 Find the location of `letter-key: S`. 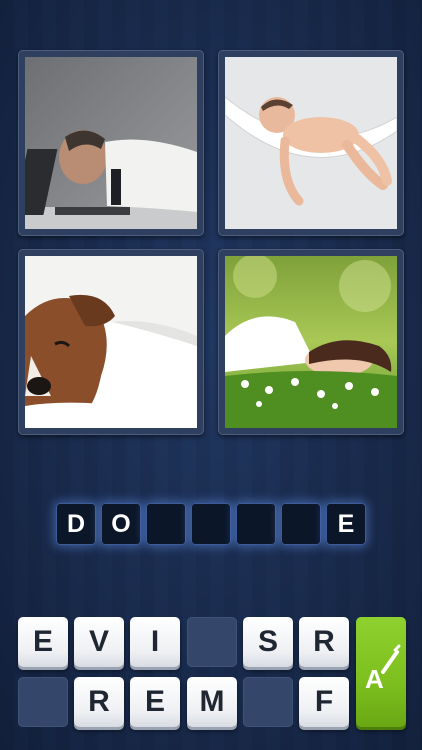

letter-key: S is located at coordinates (268, 642).